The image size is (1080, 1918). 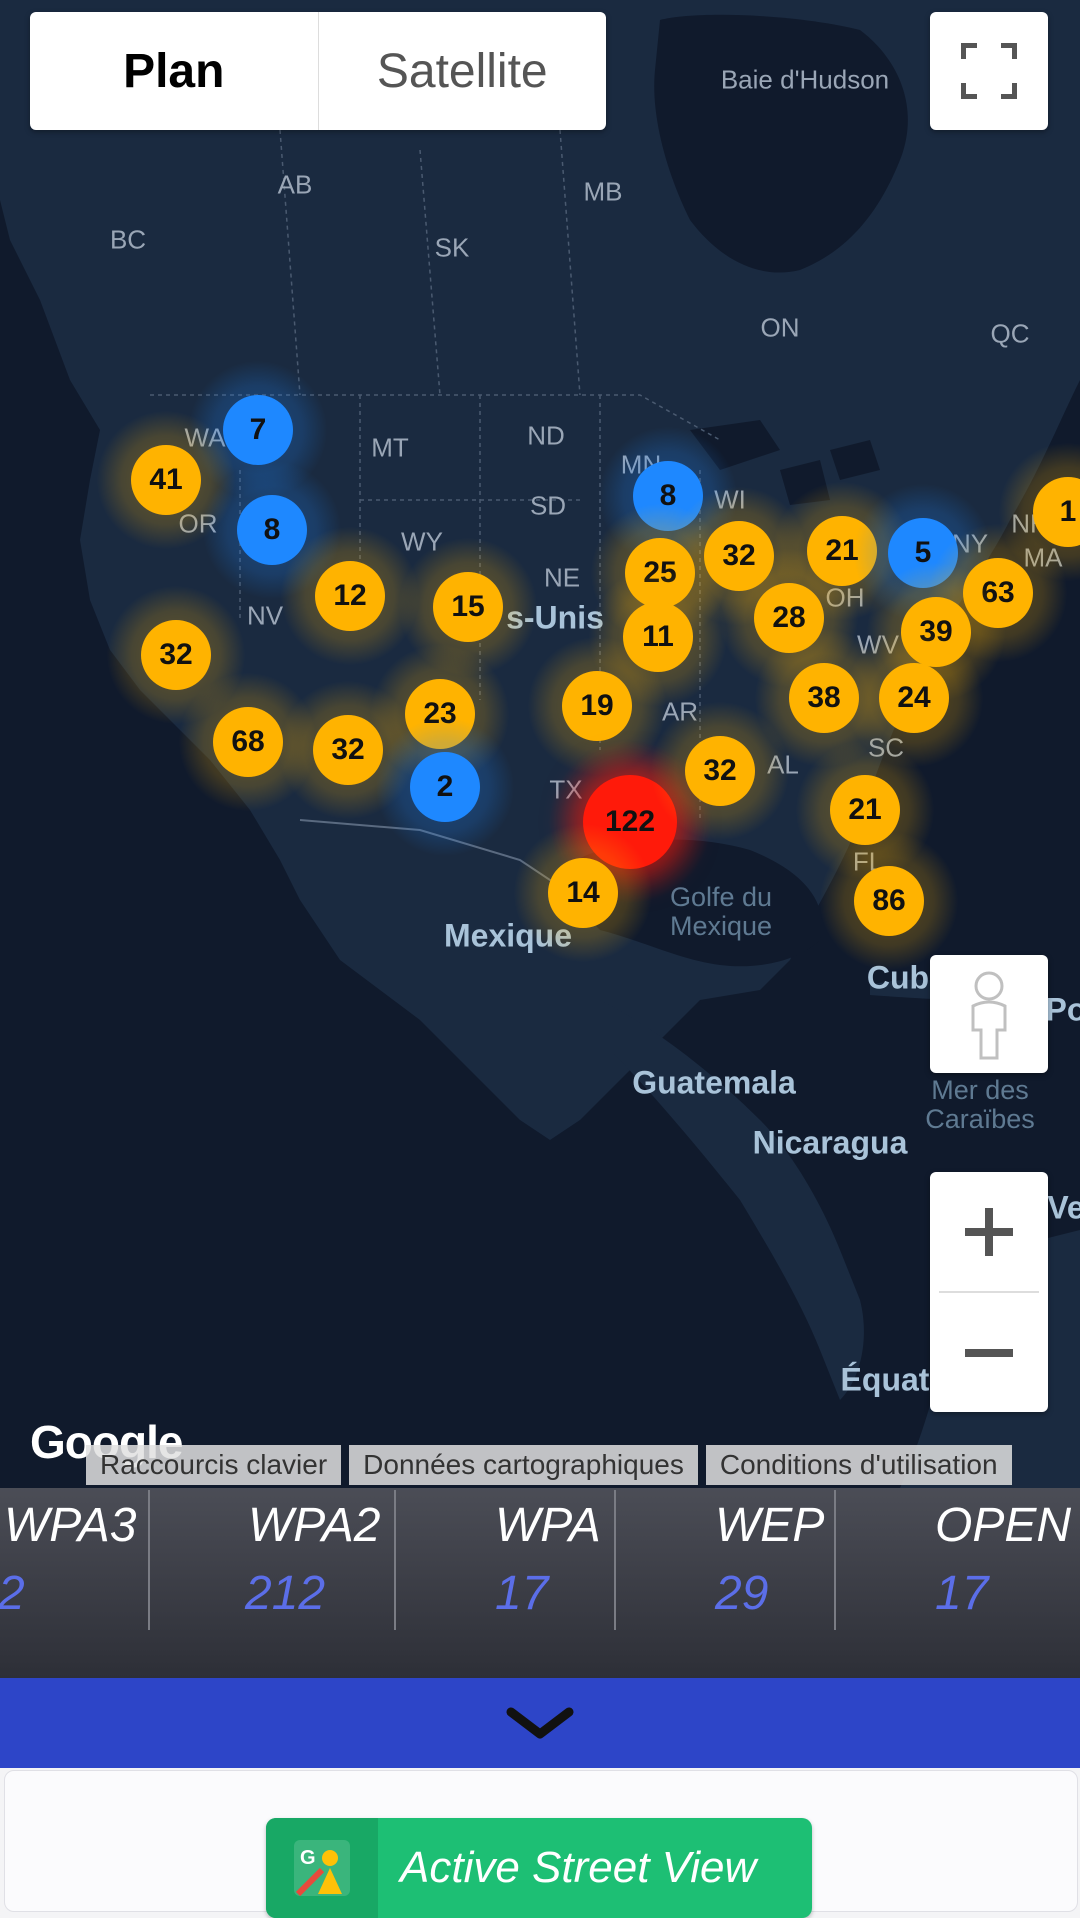 I want to click on map-label-mt: MT, so click(x=390, y=447).